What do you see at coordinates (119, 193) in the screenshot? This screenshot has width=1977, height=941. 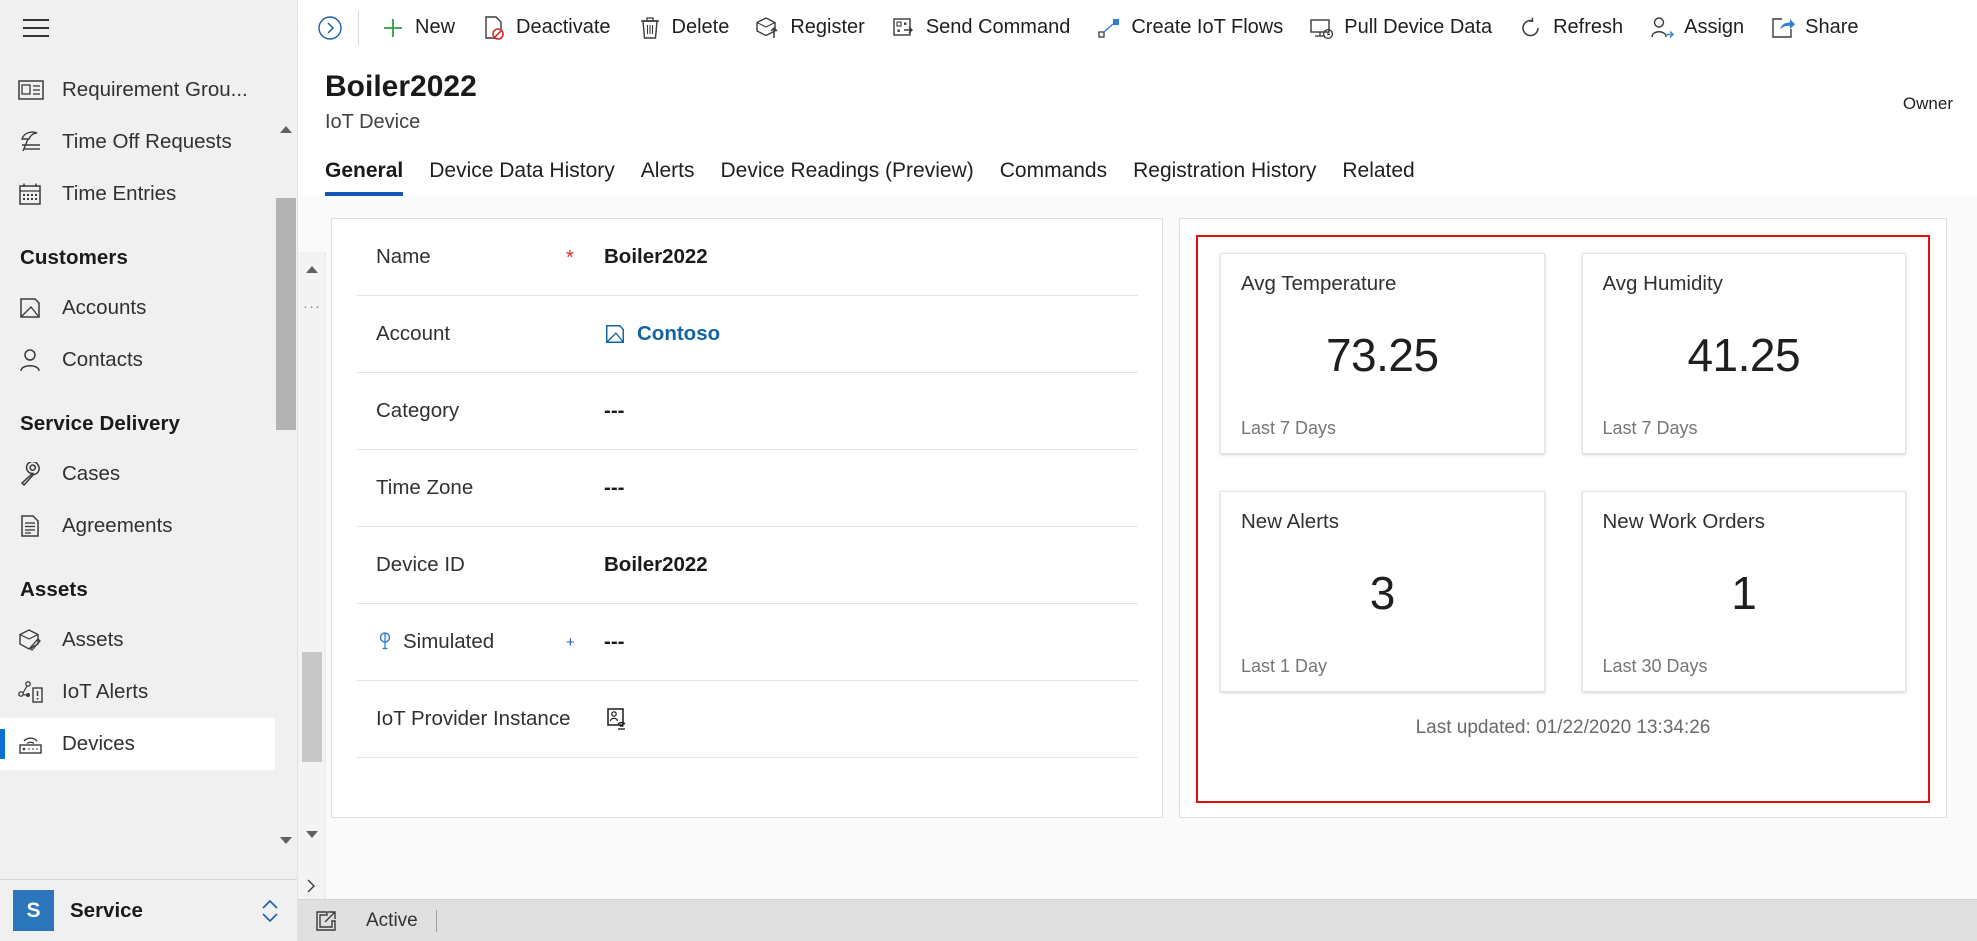 I see `sidebar-item-label: Time Entries` at bounding box center [119, 193].